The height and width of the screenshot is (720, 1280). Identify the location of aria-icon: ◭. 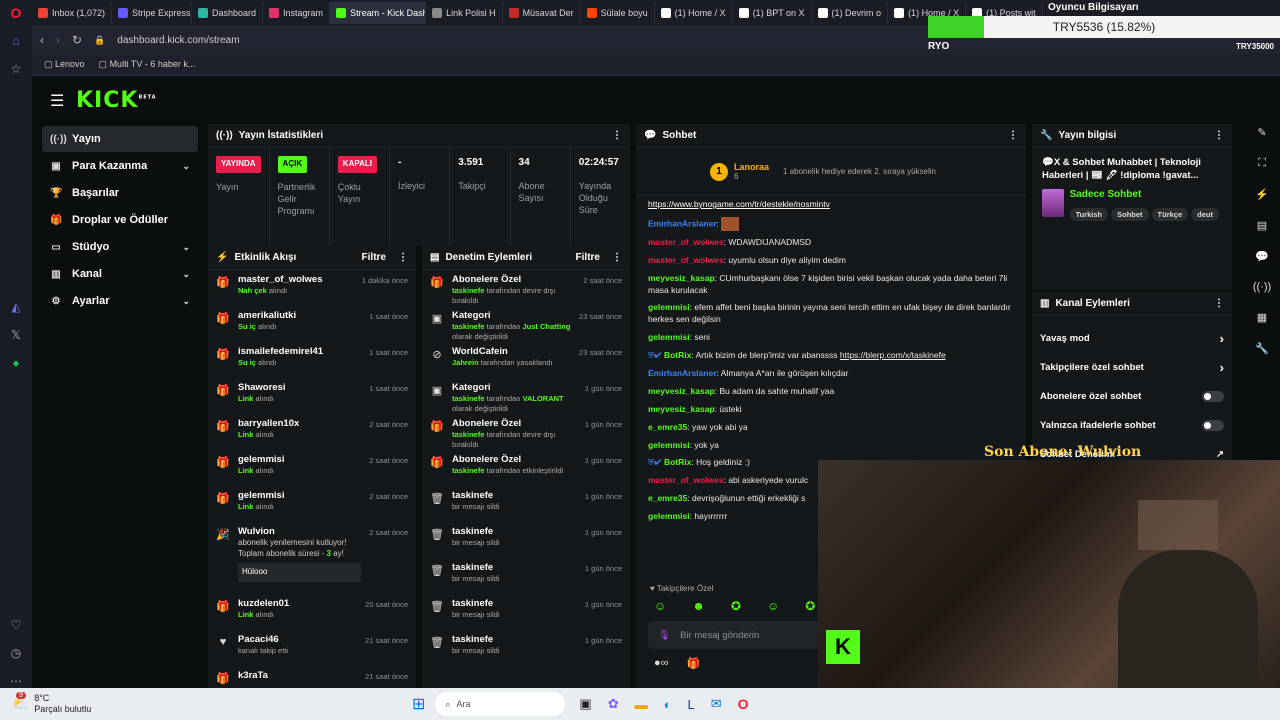
(15, 307).